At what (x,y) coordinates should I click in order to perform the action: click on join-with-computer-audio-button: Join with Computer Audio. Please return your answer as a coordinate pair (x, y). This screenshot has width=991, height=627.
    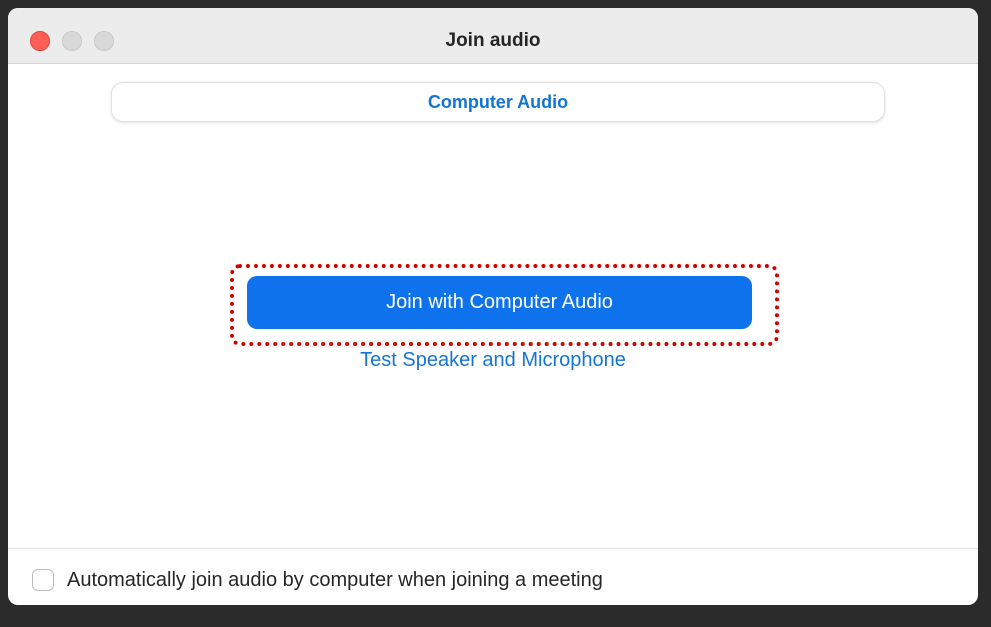
    Looking at the image, I should click on (499, 302).